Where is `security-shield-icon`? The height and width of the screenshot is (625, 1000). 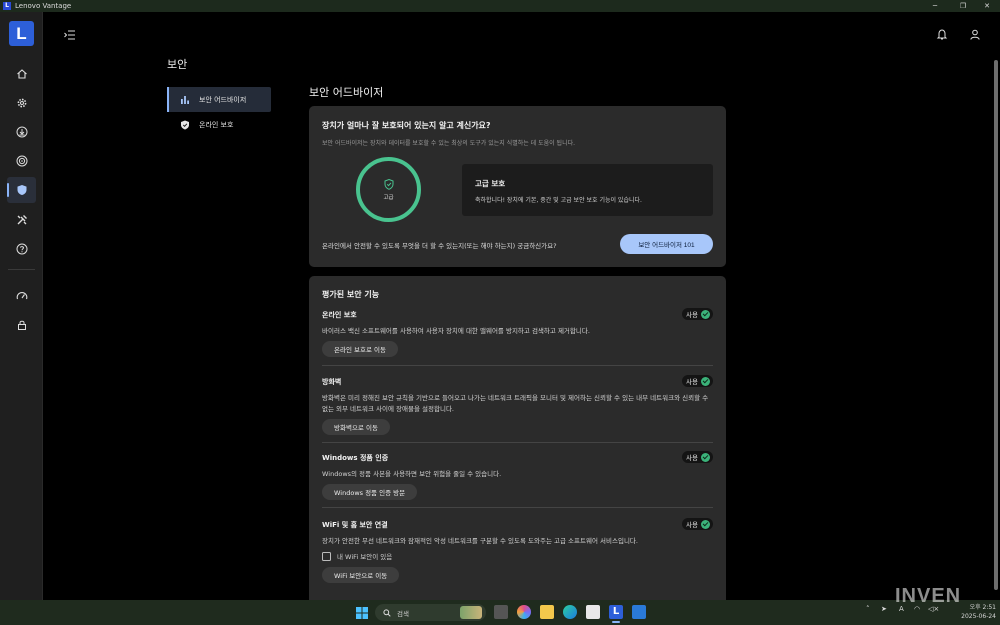
security-shield-icon is located at coordinates (21, 190).